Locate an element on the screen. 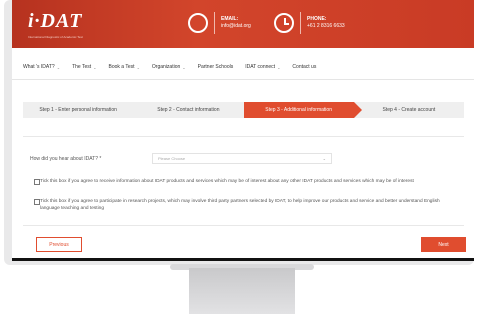 The height and width of the screenshot is (314, 482). next-button: Next is located at coordinates (443, 244).